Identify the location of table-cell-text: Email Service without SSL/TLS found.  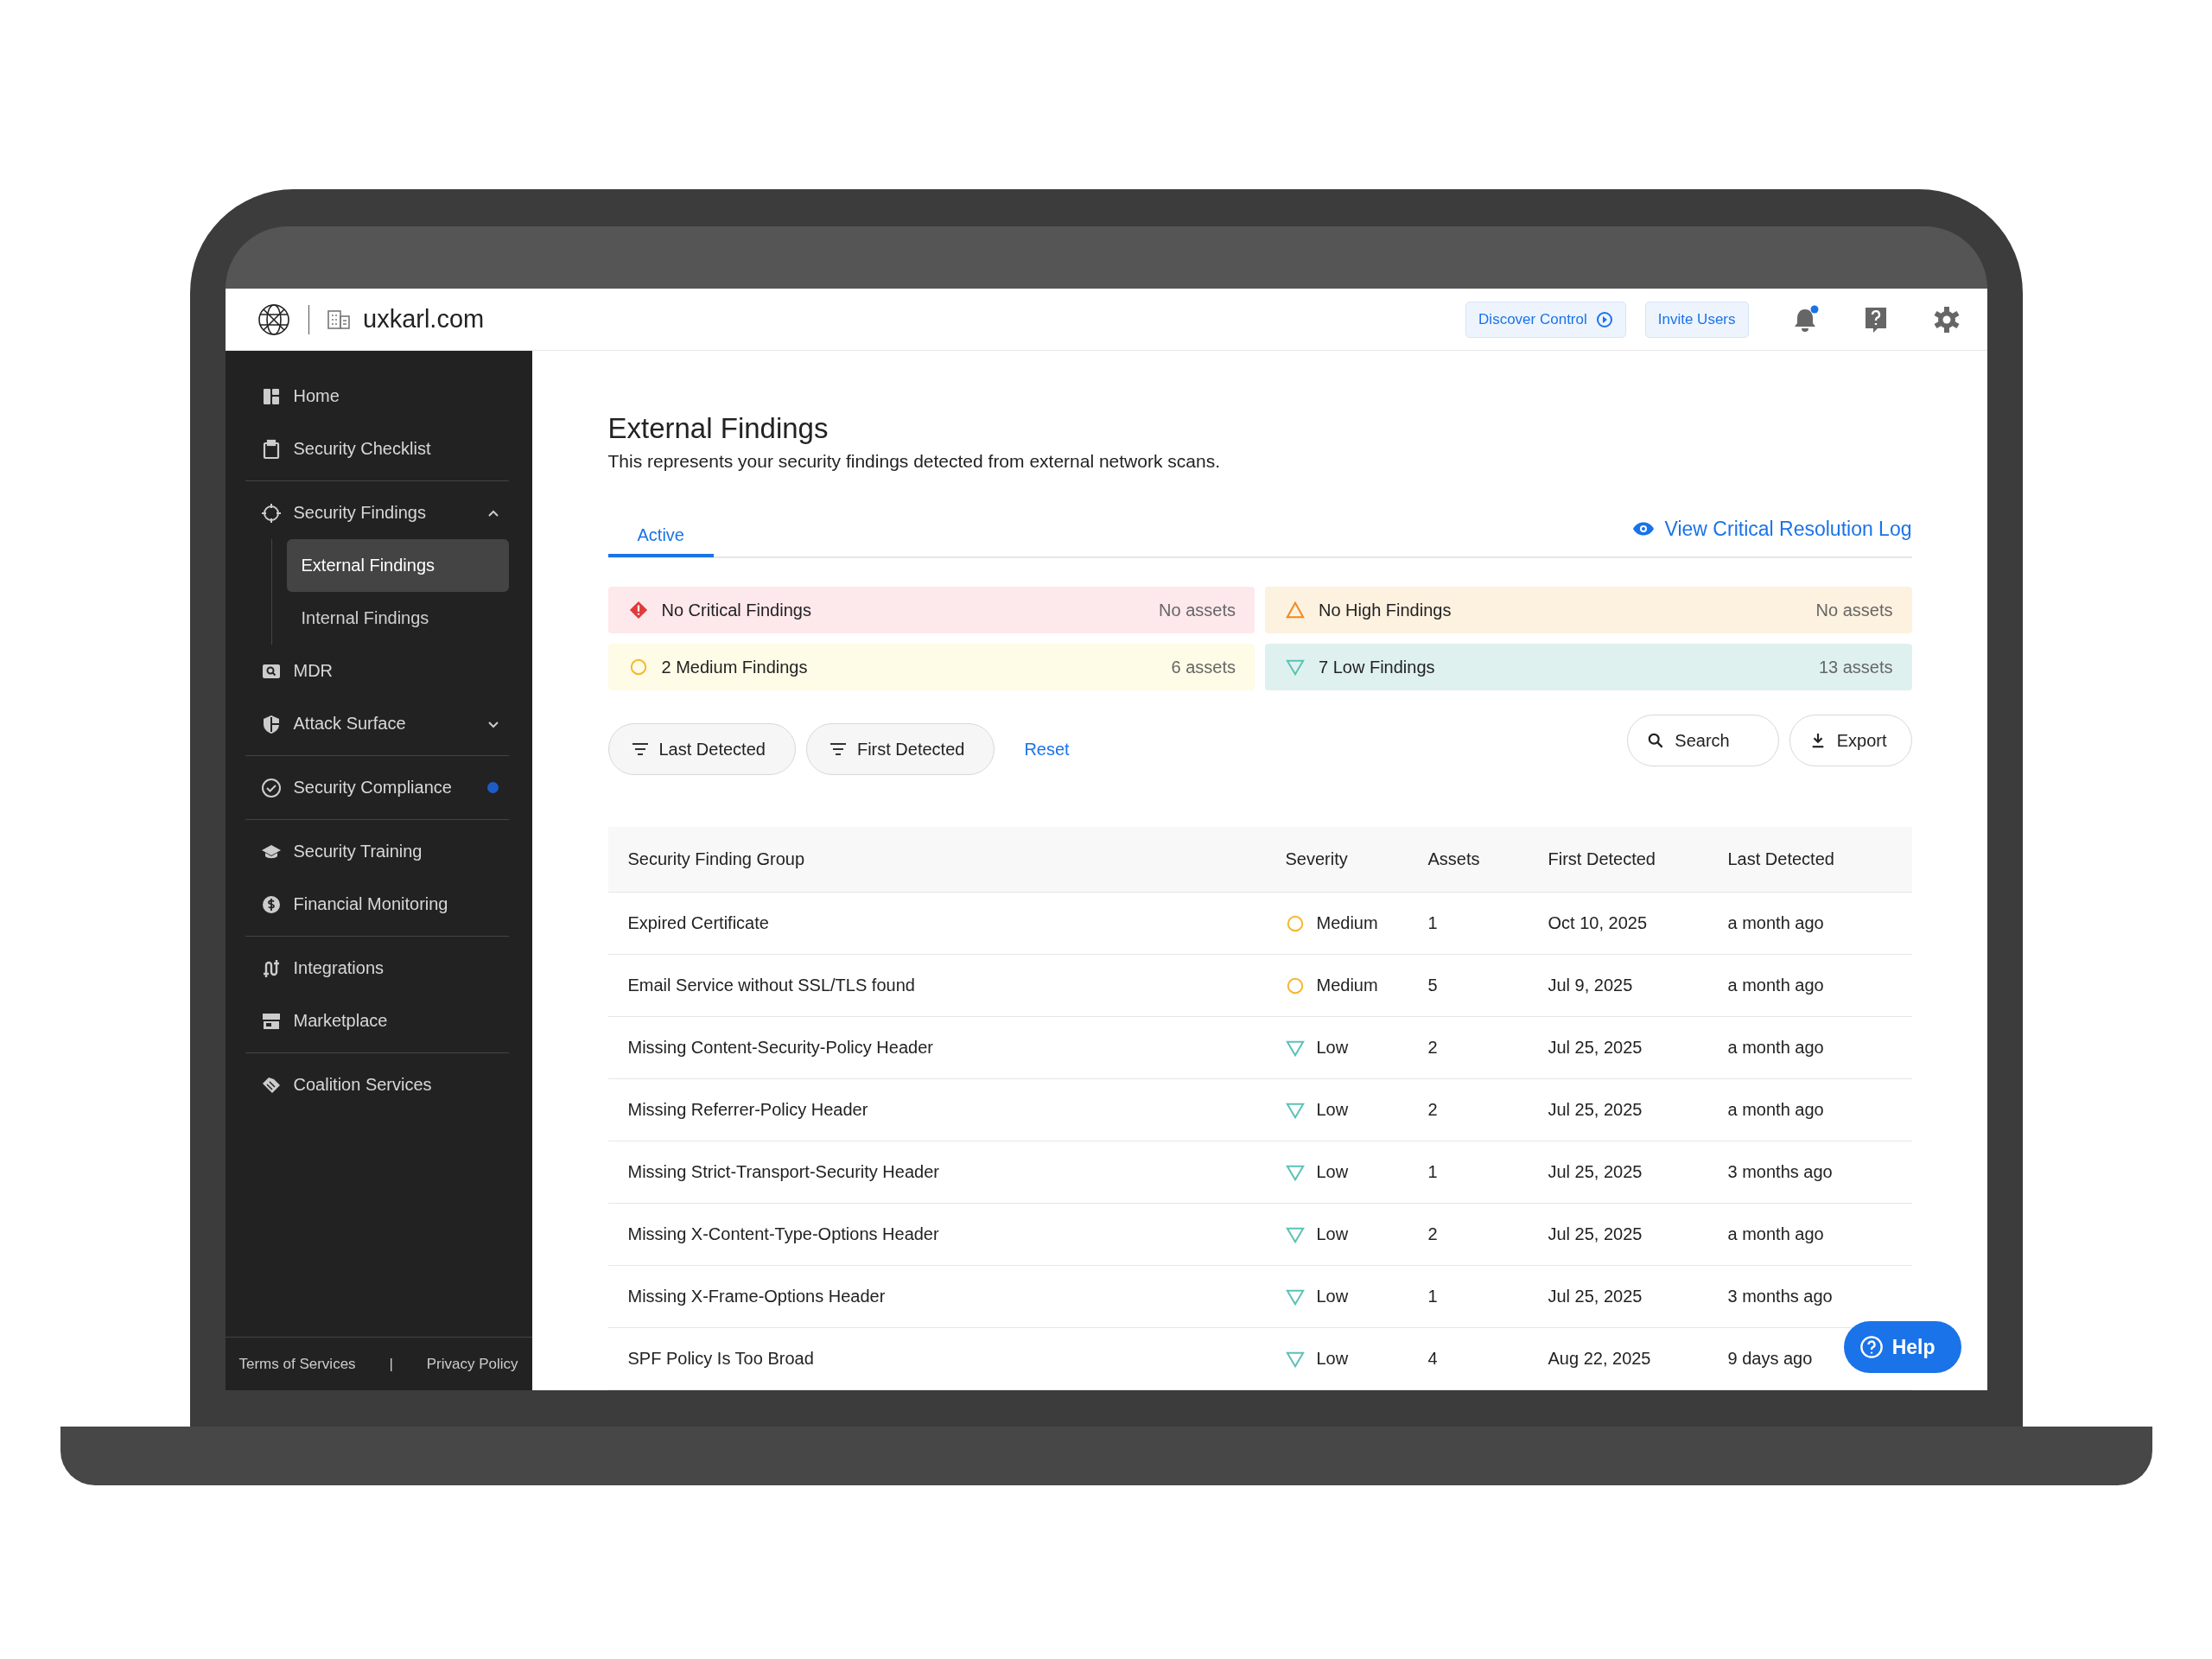
(771, 986).